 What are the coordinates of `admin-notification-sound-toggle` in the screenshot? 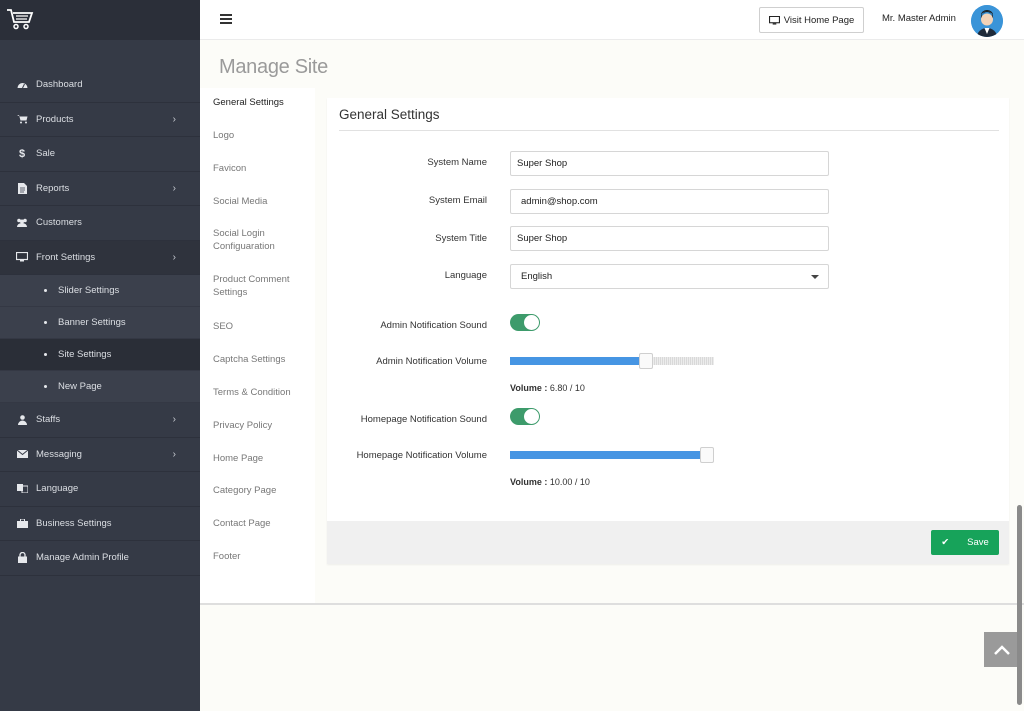 It's located at (525, 322).